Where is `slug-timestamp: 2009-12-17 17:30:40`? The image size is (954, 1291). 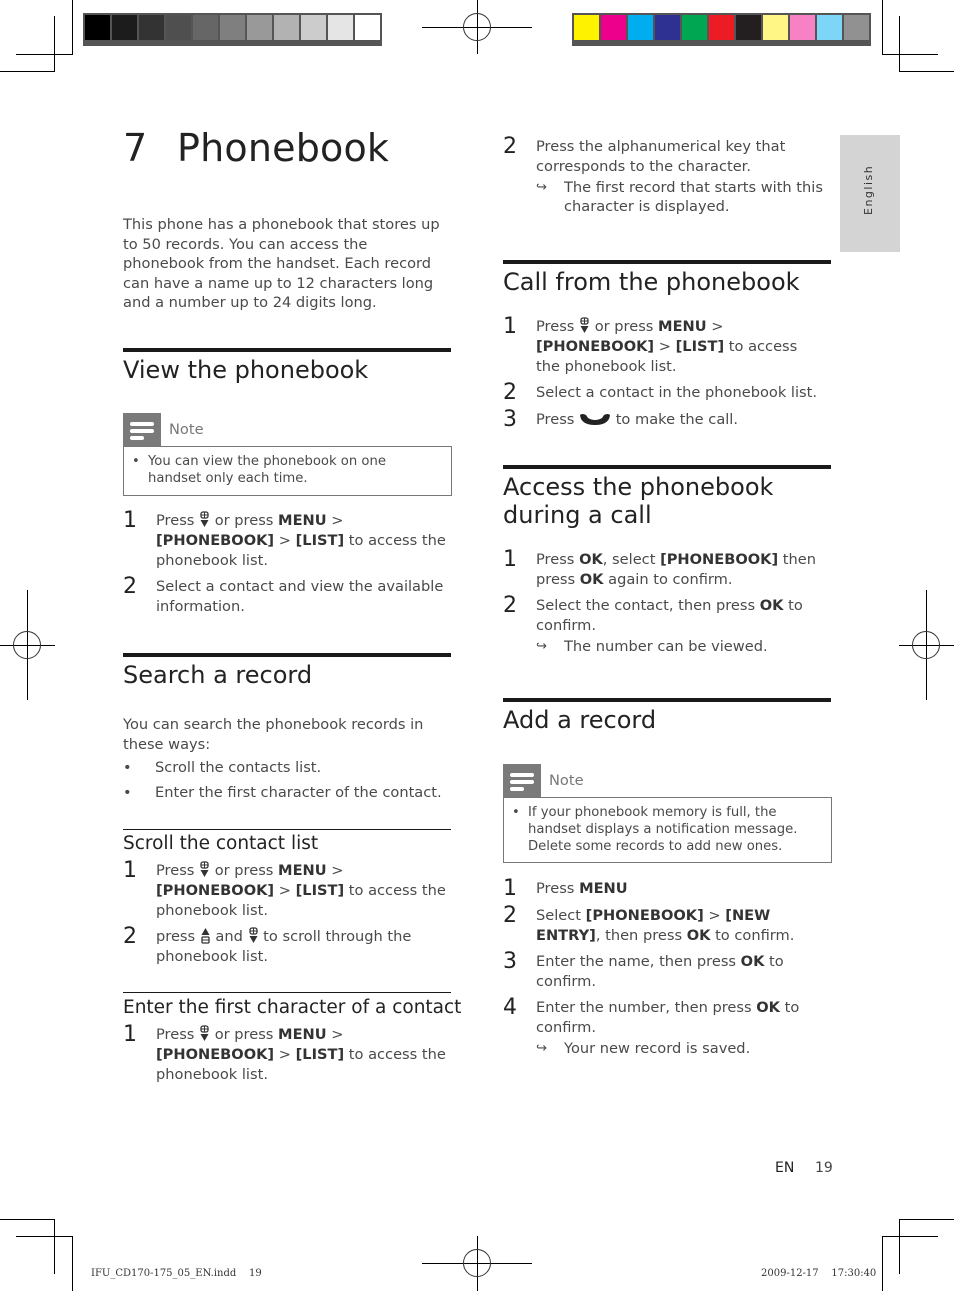
slug-timestamp: 2009-12-17 17:30:40 is located at coordinates (818, 1273).